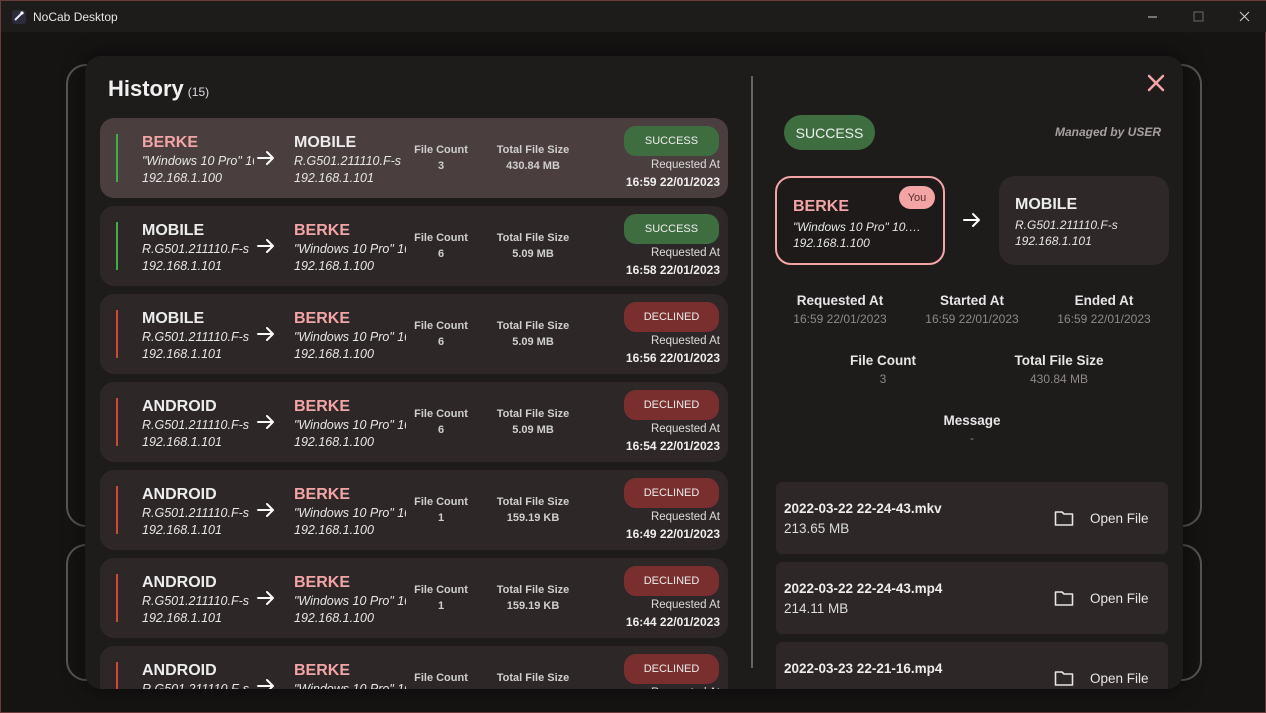  What do you see at coordinates (840, 319) in the screenshot?
I see `requested-at-value: 16:59 22/01/2023` at bounding box center [840, 319].